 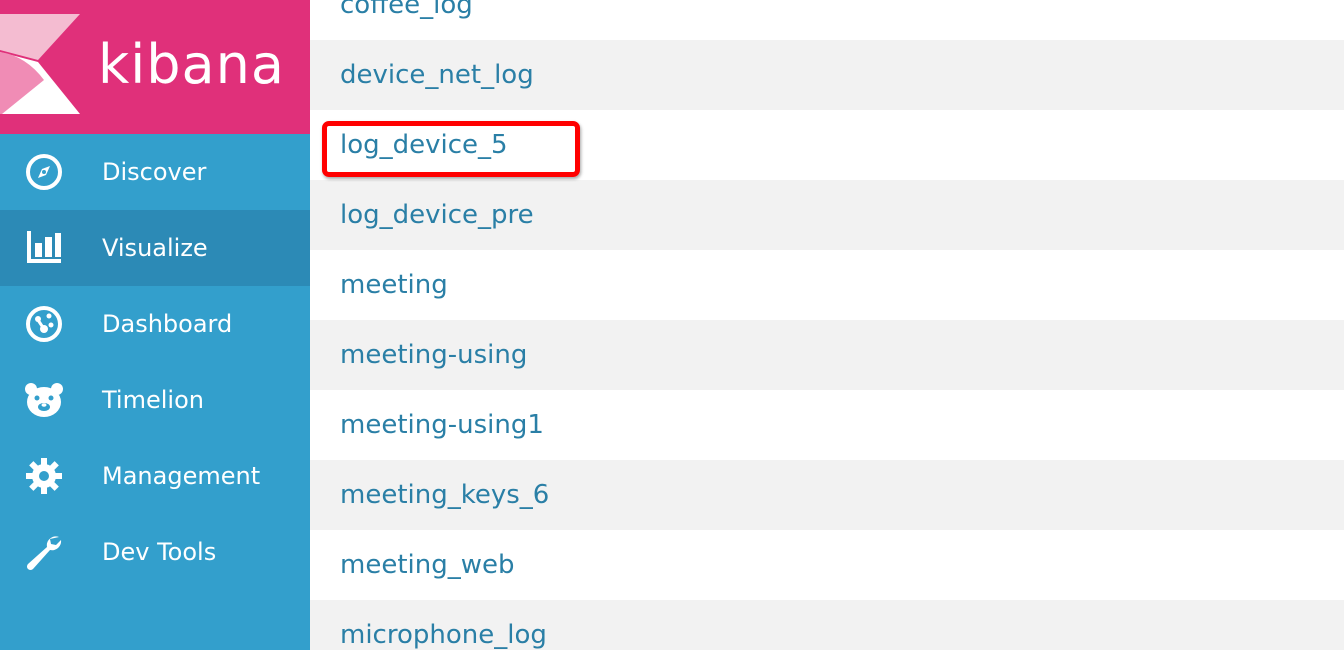 I want to click on kibana-logo-mark-icon, so click(x=40, y=64).